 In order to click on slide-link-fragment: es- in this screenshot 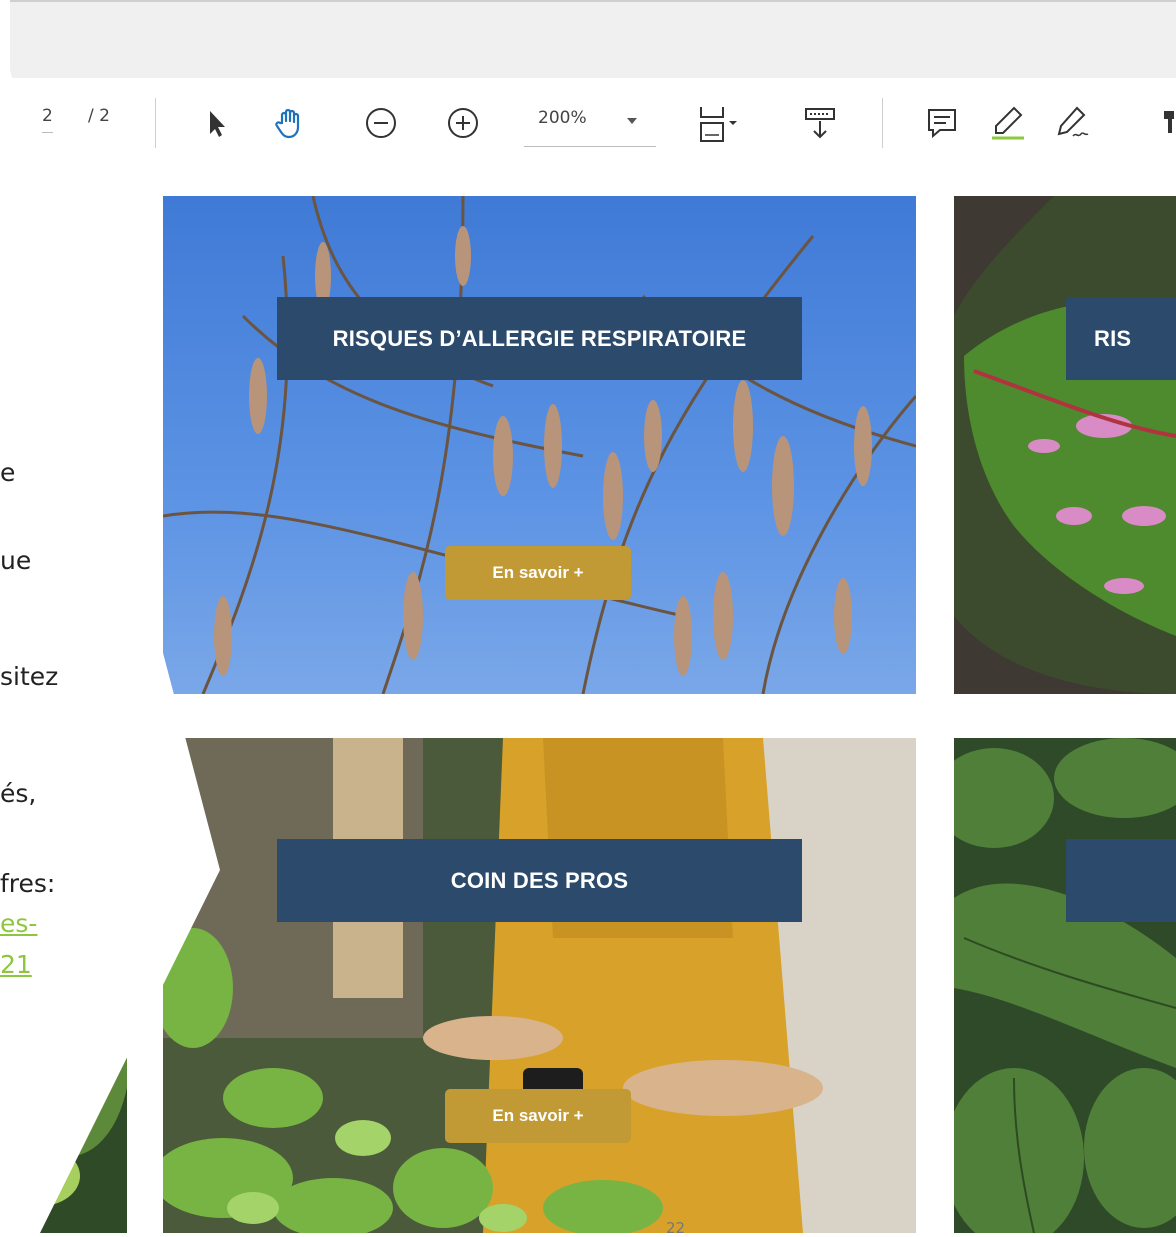, I will do `click(18, 923)`.